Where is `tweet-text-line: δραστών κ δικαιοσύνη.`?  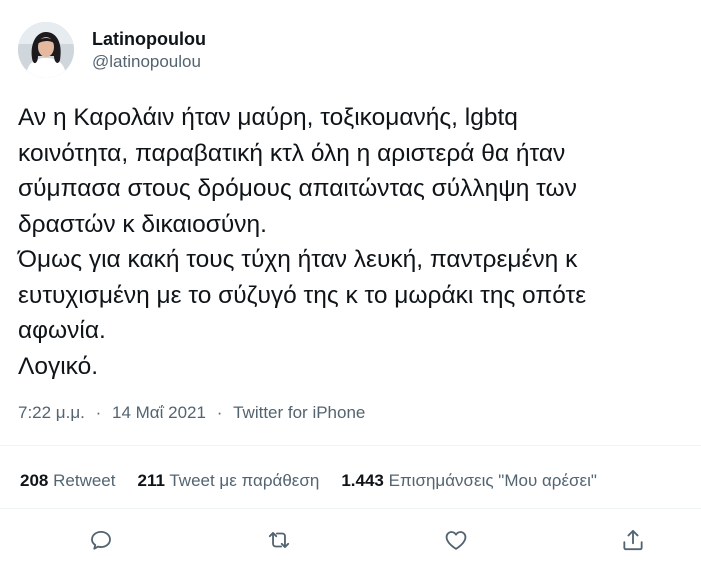
tweet-text-line: δραστών κ δικαιοσύνη. is located at coordinates (142, 224).